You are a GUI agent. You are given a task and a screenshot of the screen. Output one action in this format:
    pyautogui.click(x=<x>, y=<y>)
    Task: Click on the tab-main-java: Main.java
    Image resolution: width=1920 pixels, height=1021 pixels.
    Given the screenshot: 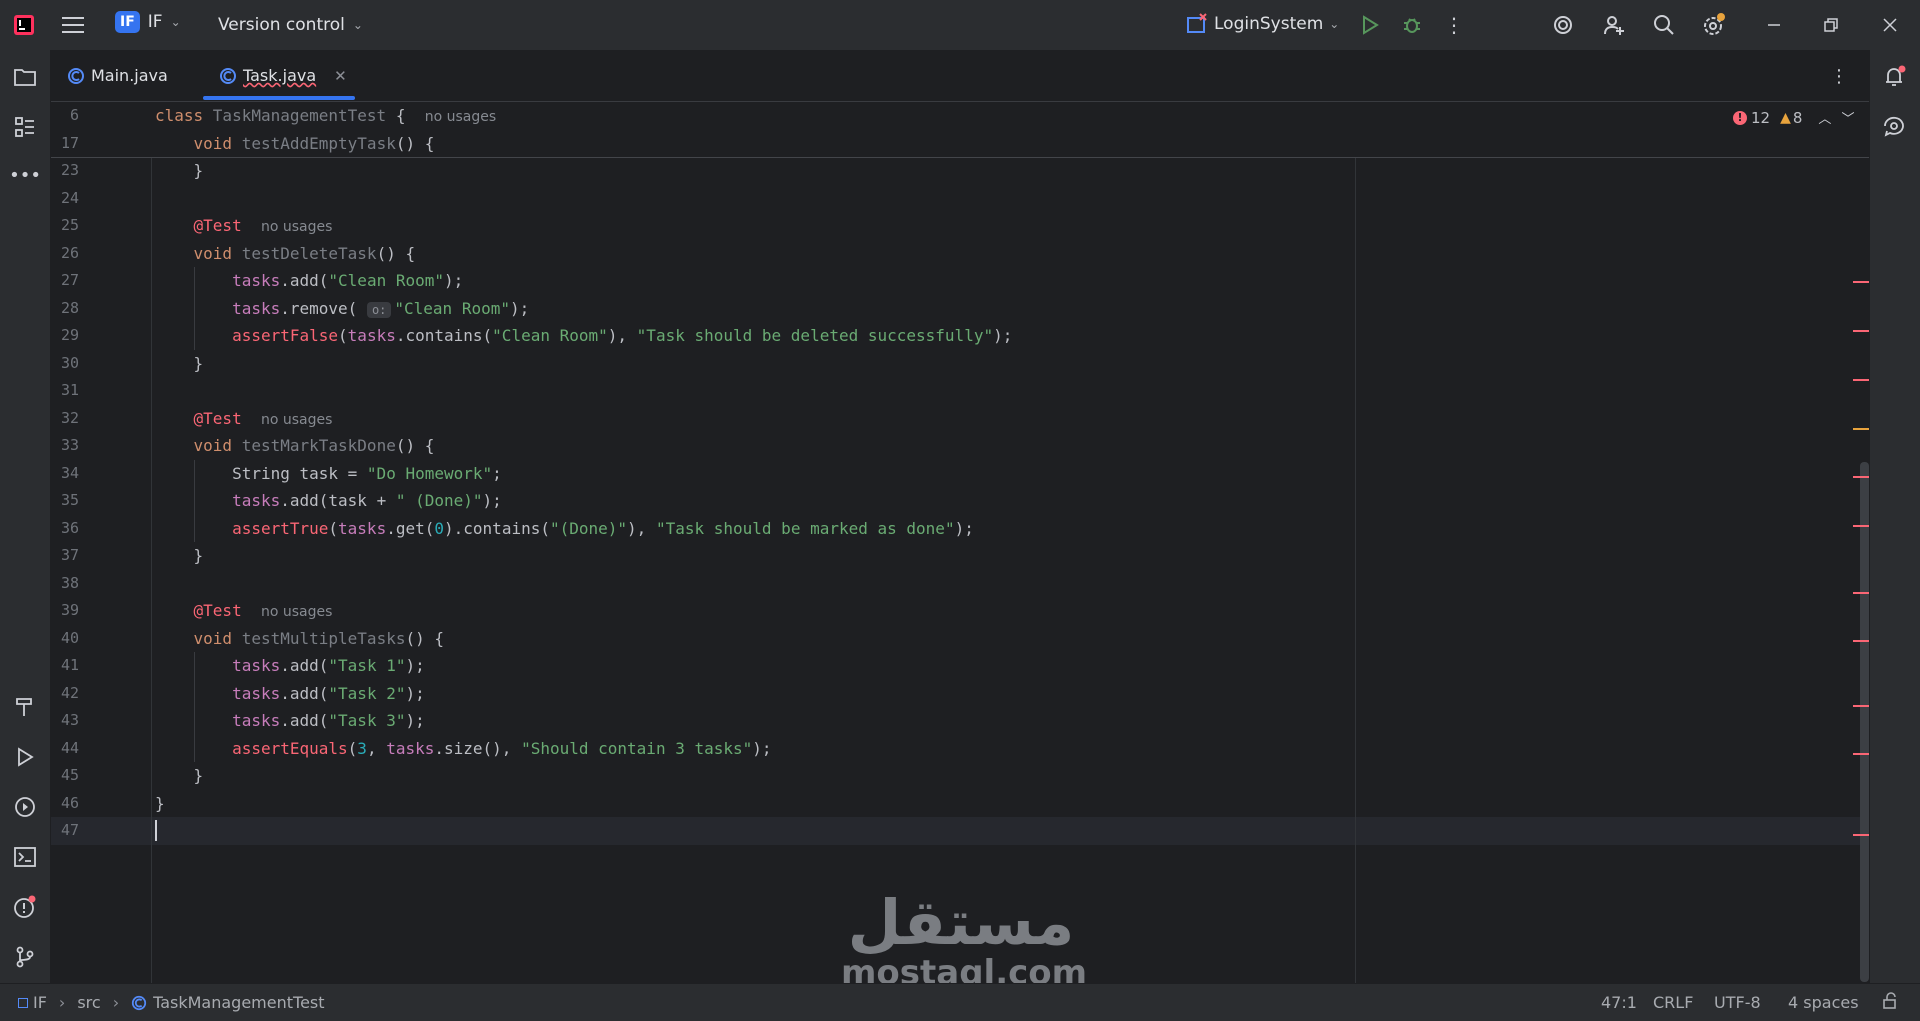 What is the action you would take?
    pyautogui.click(x=117, y=75)
    